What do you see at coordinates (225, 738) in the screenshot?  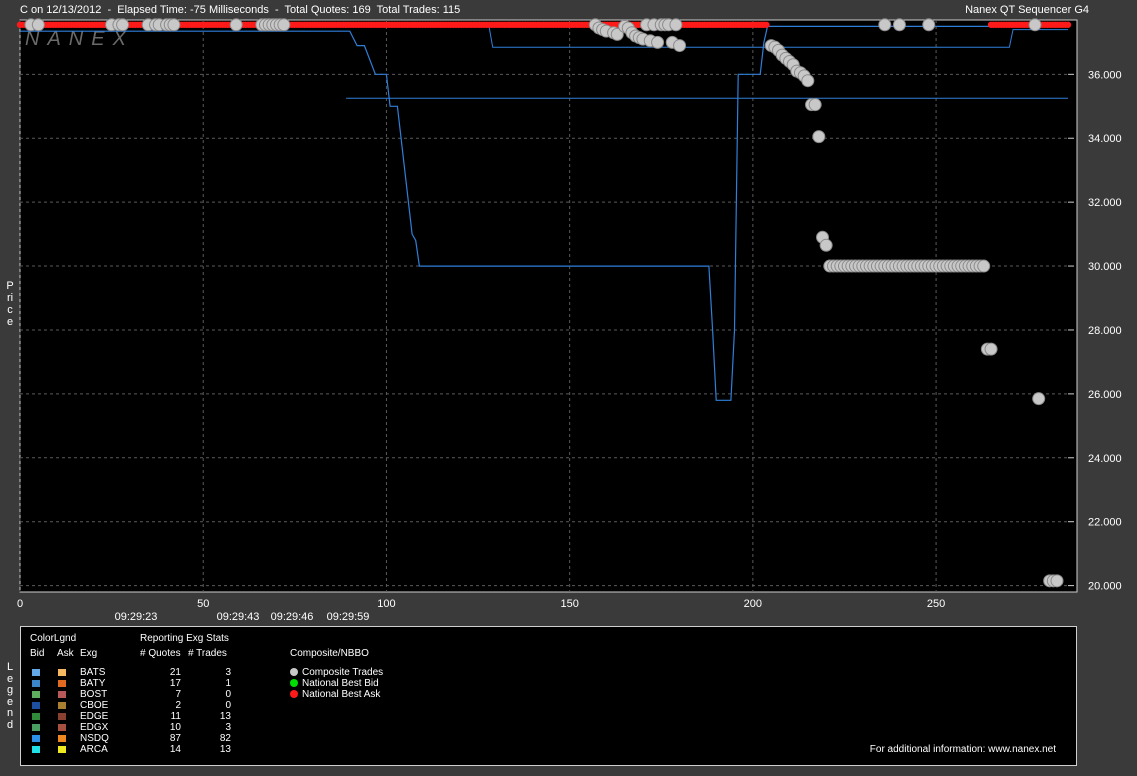 I see `trade-count: 82` at bounding box center [225, 738].